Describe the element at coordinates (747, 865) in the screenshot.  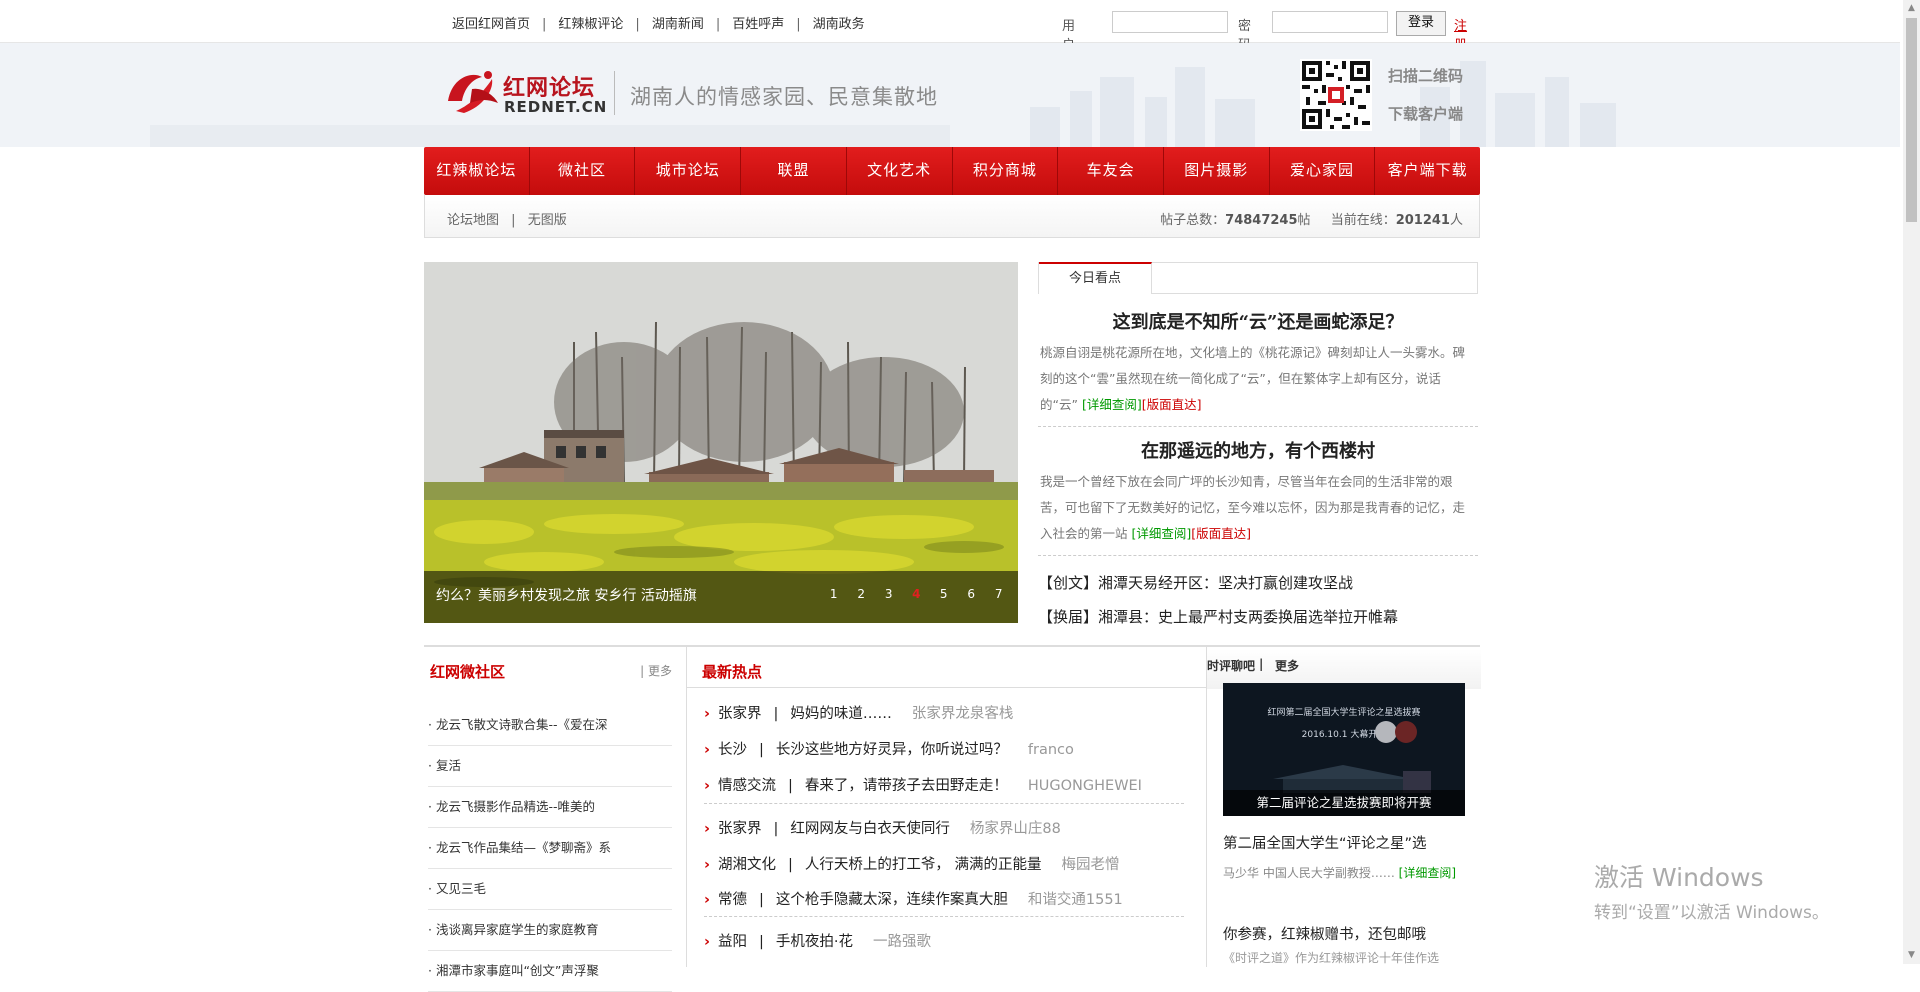
I see `hot-item-city: 湖湘文化` at that location.